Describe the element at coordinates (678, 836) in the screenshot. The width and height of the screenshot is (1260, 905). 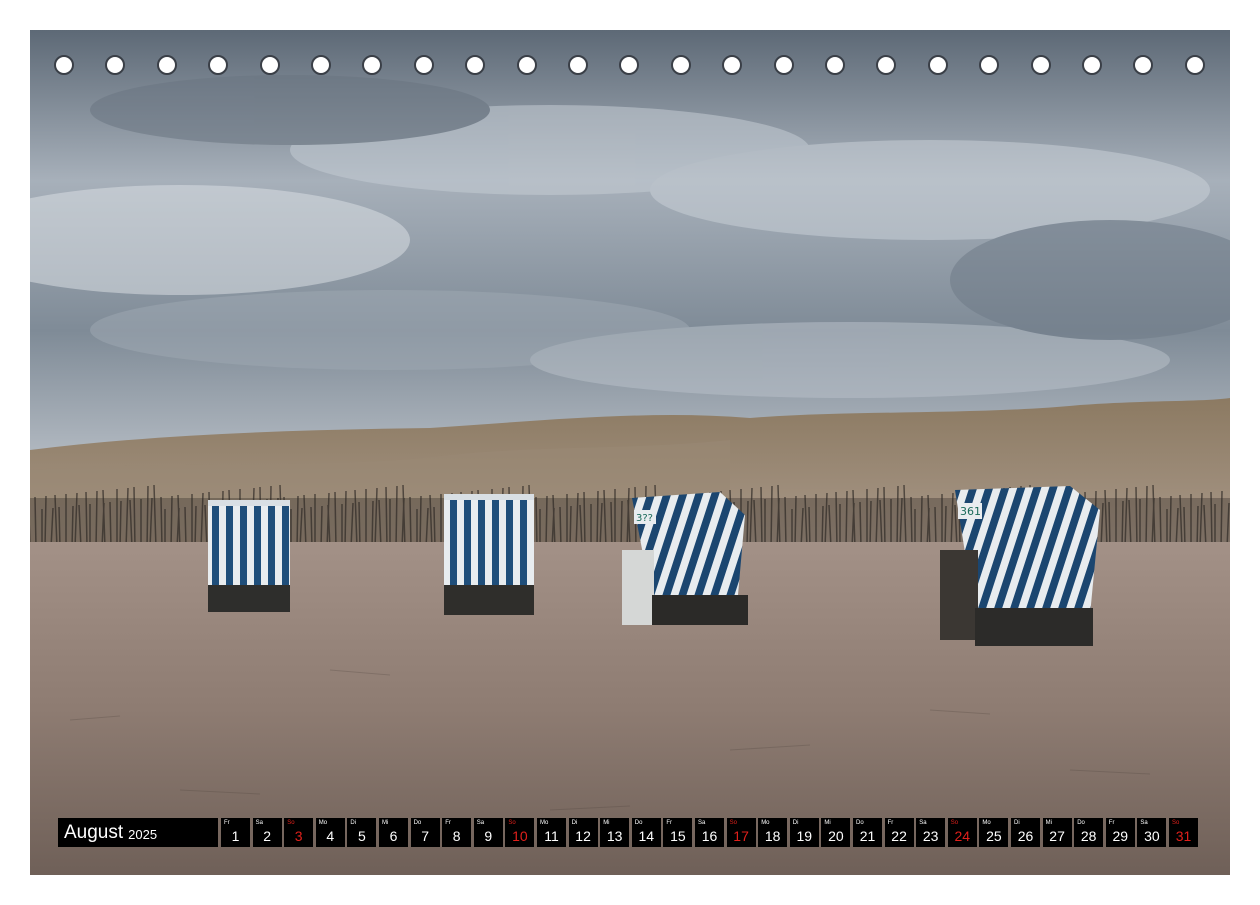
I see `day-number: 15` at that location.